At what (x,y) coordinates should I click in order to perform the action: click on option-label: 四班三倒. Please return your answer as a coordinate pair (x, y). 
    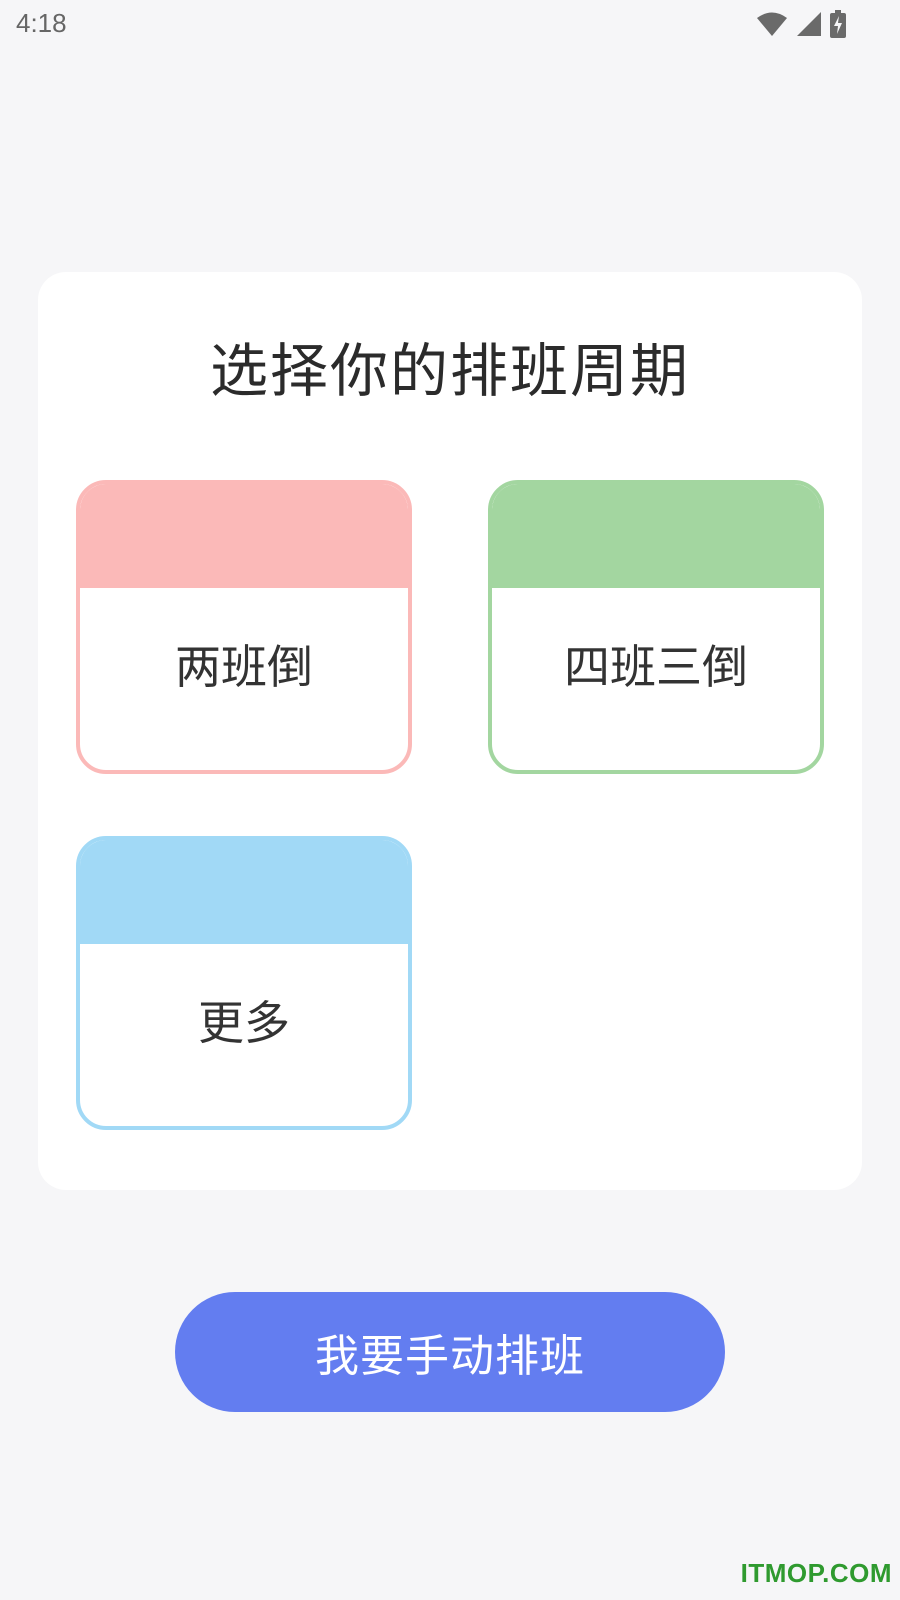
    Looking at the image, I should click on (656, 667).